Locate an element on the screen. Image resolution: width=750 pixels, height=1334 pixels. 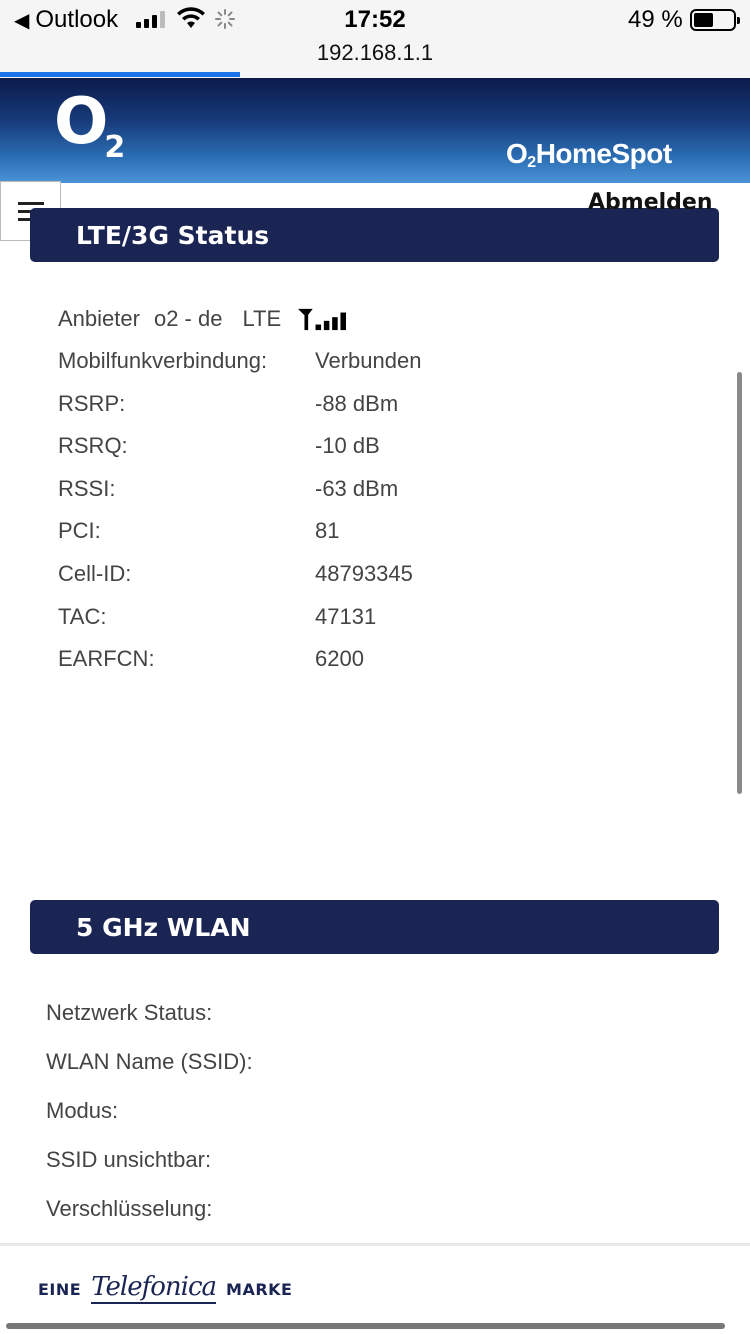
page-load-progress is located at coordinates (120, 74).